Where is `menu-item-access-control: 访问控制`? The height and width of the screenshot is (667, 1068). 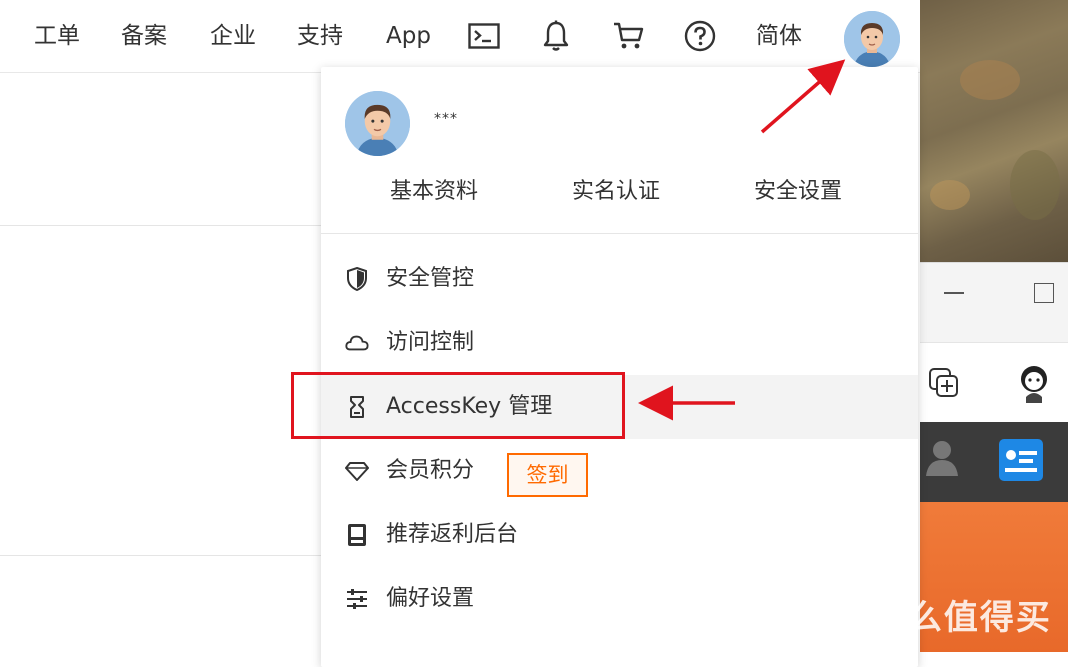
menu-item-access-control: 访问控制 is located at coordinates (619, 343).